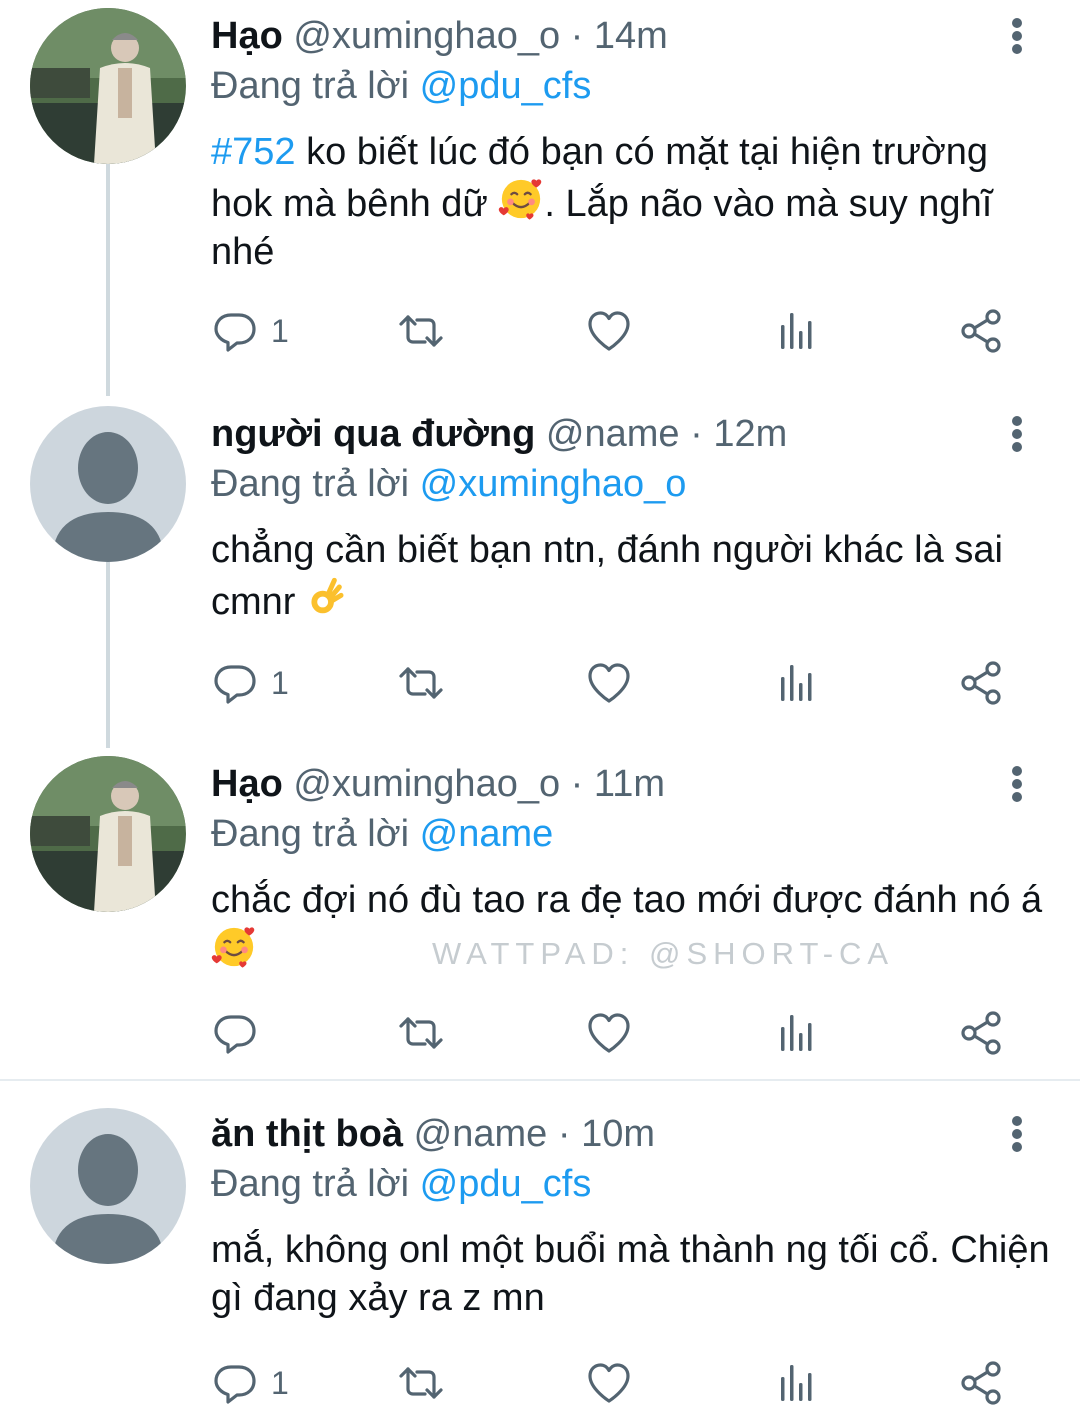 This screenshot has height=1423, width=1080. Describe the element at coordinates (553, 484) in the screenshot. I see `reply-to-link: @xuminghao_o` at that location.